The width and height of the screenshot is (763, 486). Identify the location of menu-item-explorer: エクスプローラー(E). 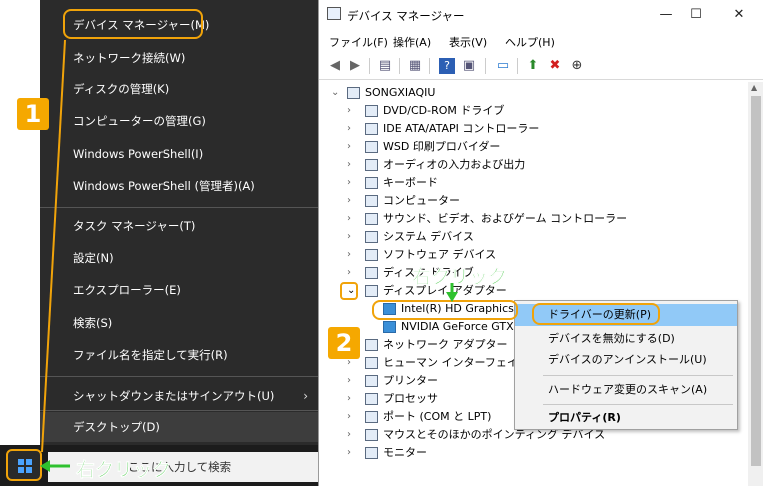
(179, 290).